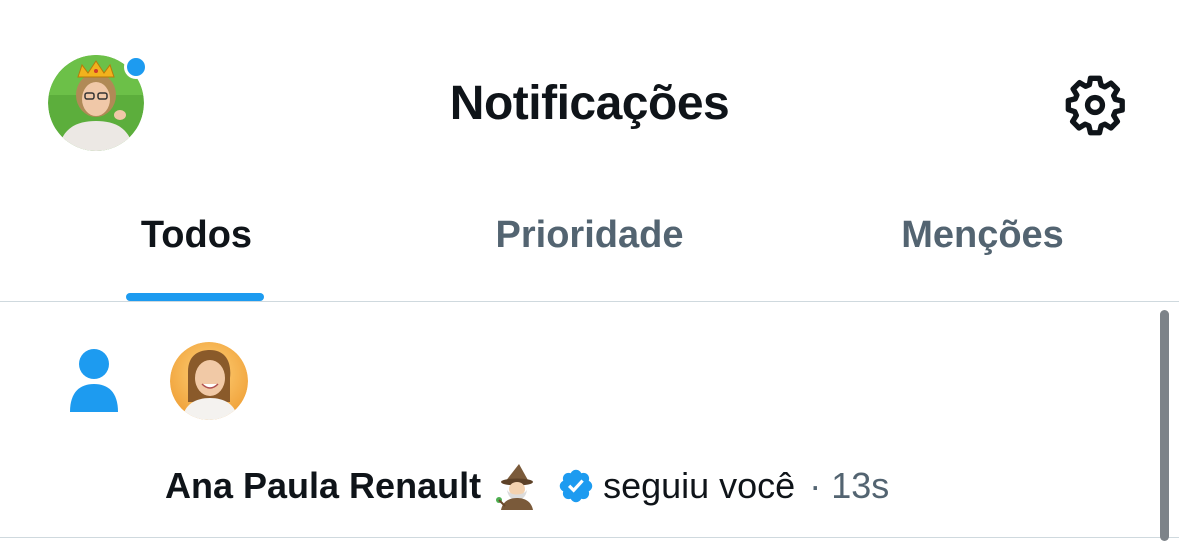 The width and height of the screenshot is (1179, 541). Describe the element at coordinates (209, 381) in the screenshot. I see `user-avatar` at that location.